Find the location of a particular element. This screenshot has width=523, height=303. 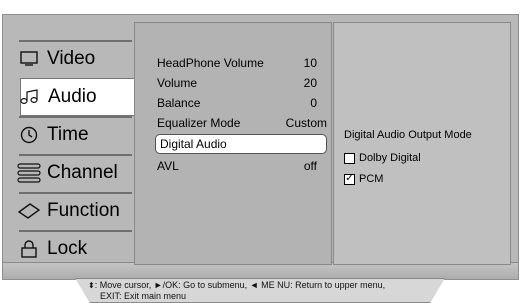

menu-item-digital-audio: Digital Audio is located at coordinates (241, 144).